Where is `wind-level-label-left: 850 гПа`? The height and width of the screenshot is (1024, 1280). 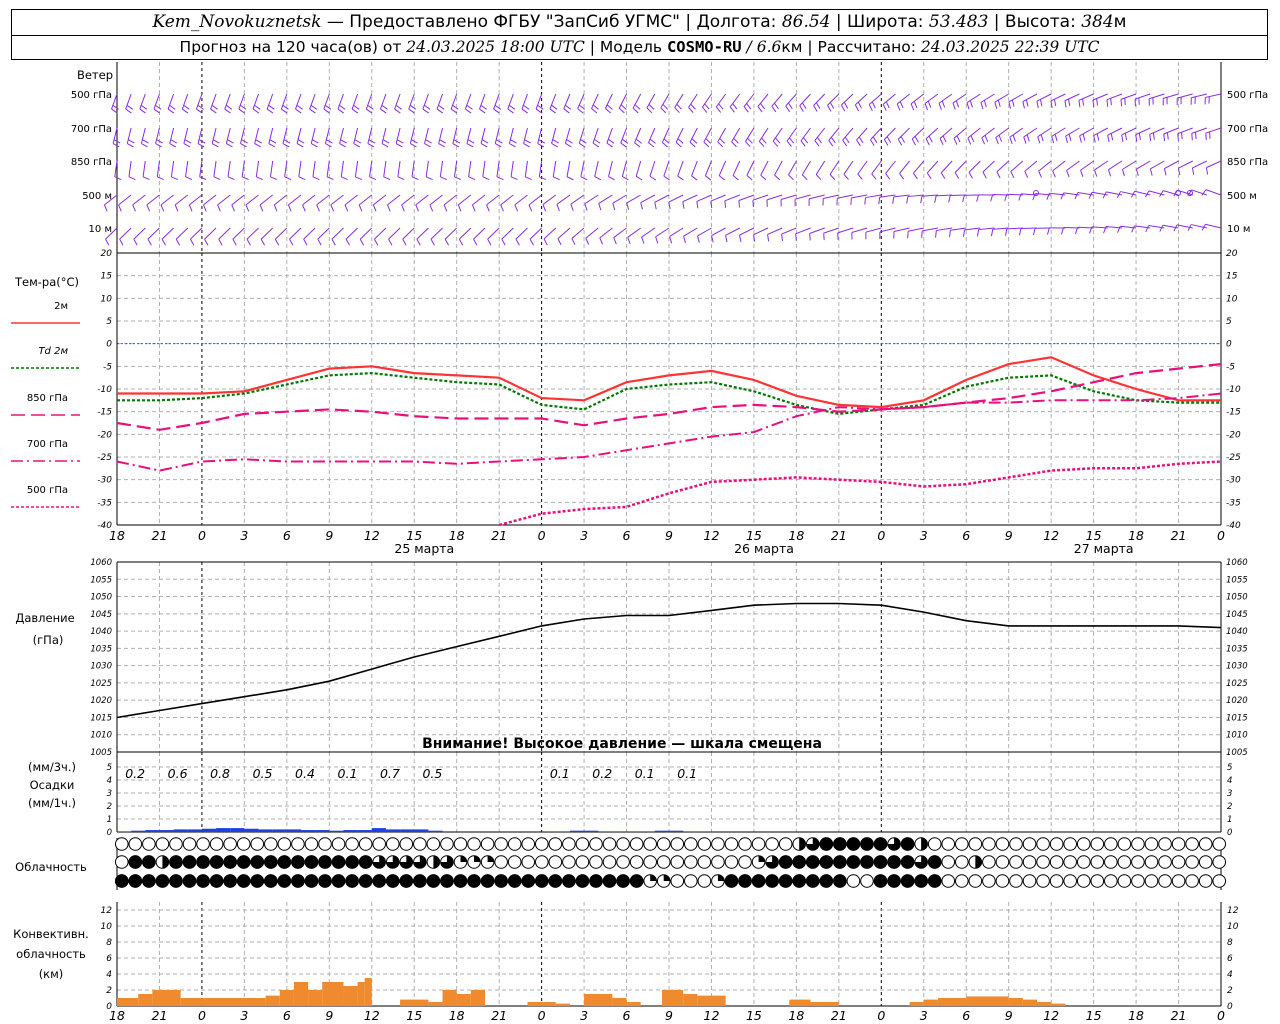 wind-level-label-left: 850 гПа is located at coordinates (91, 162).